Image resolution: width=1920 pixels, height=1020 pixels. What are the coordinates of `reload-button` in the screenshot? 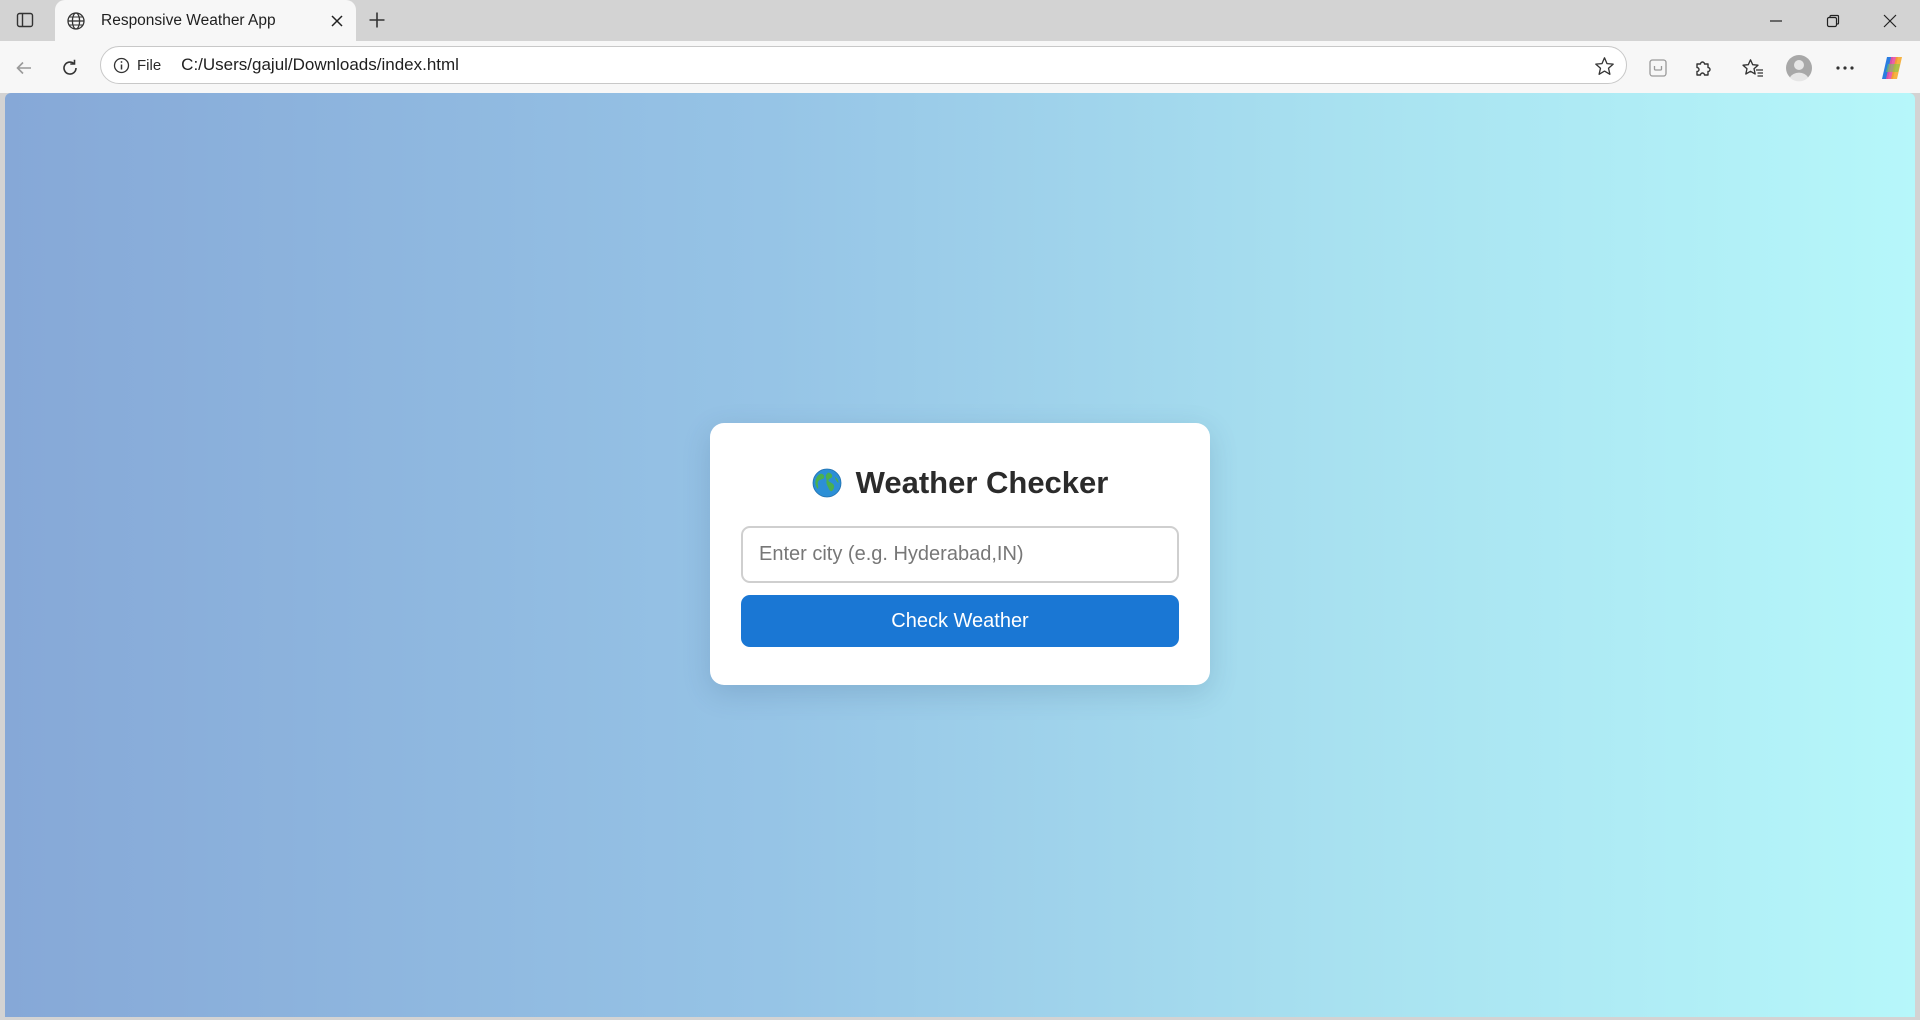 It's located at (70, 68).